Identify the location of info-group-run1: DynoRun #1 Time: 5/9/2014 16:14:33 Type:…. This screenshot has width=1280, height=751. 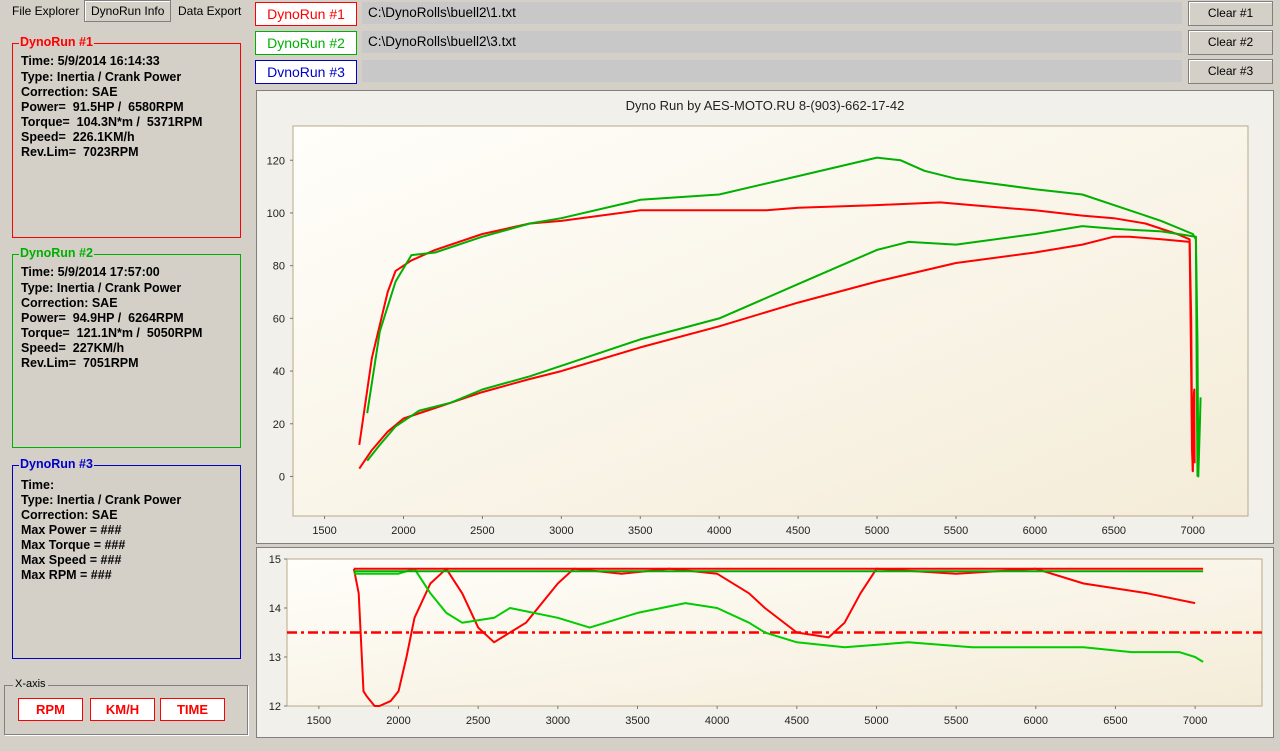
(126, 136).